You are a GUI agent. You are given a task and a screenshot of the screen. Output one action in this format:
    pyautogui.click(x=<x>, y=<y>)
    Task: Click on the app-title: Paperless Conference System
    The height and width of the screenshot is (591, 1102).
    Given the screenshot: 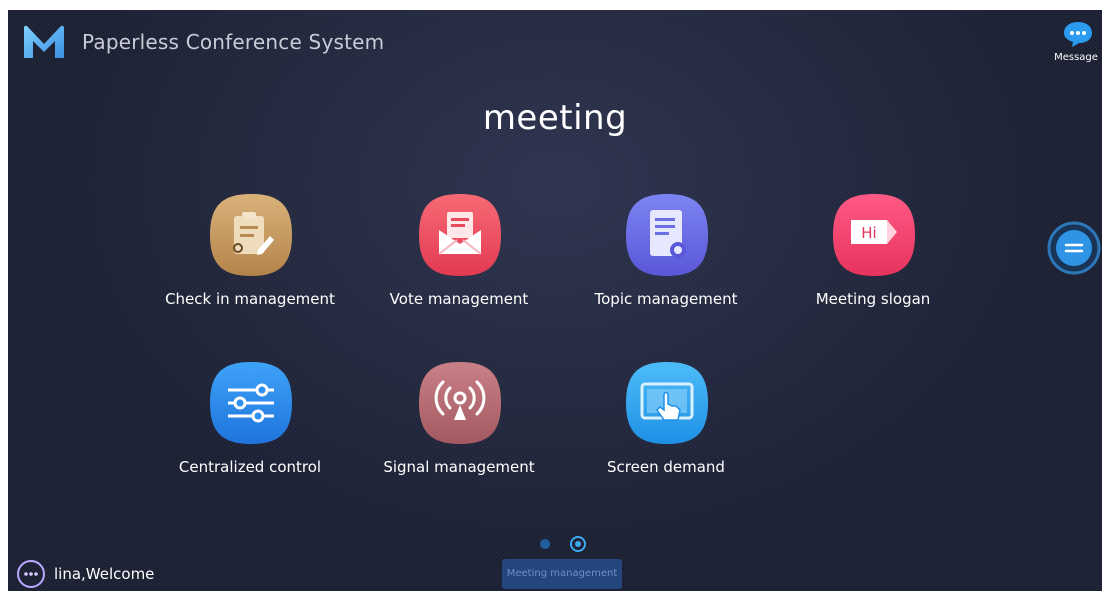 What is the action you would take?
    pyautogui.click(x=233, y=42)
    